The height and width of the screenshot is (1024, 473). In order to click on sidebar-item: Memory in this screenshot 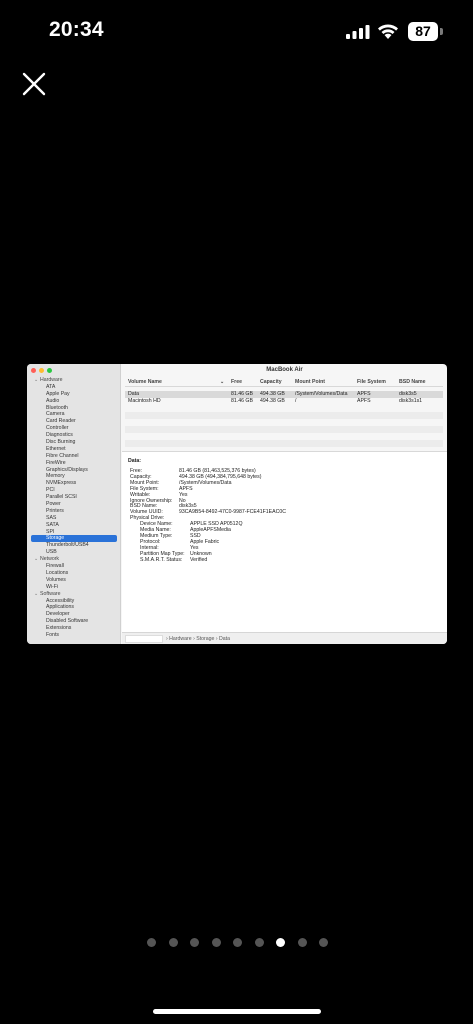, I will do `click(74, 476)`.